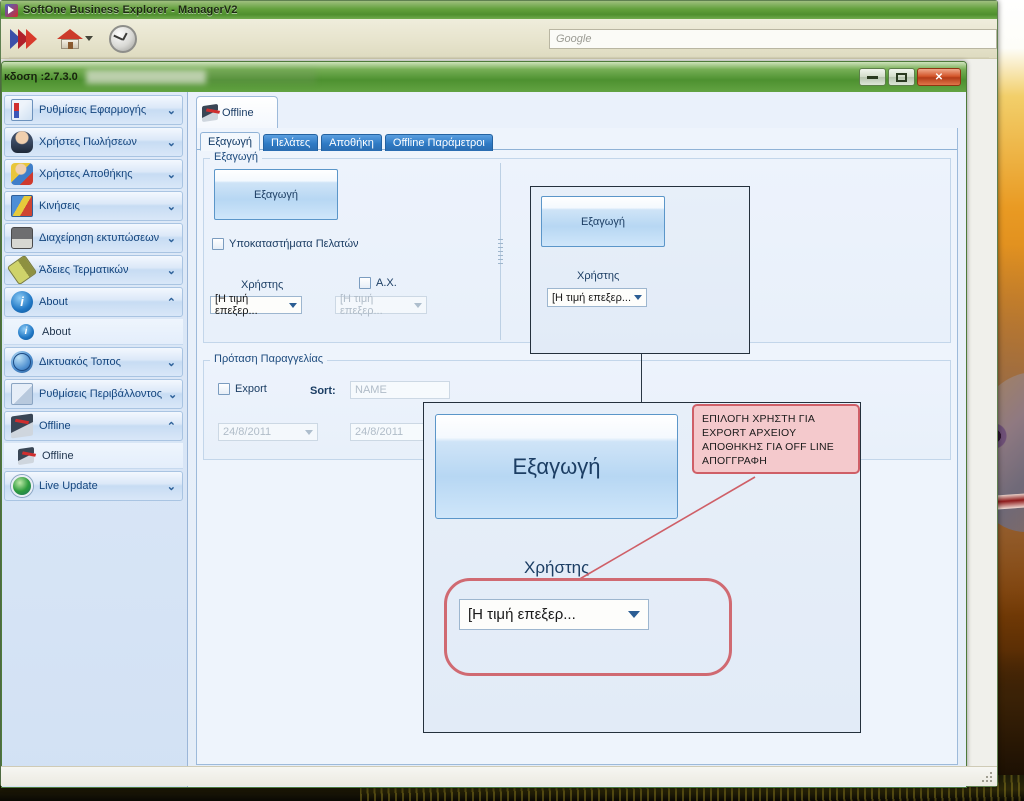 This screenshot has width=1024, height=801. Describe the element at coordinates (276, 194) in the screenshot. I see `export-button: Εξαγωγή` at that location.